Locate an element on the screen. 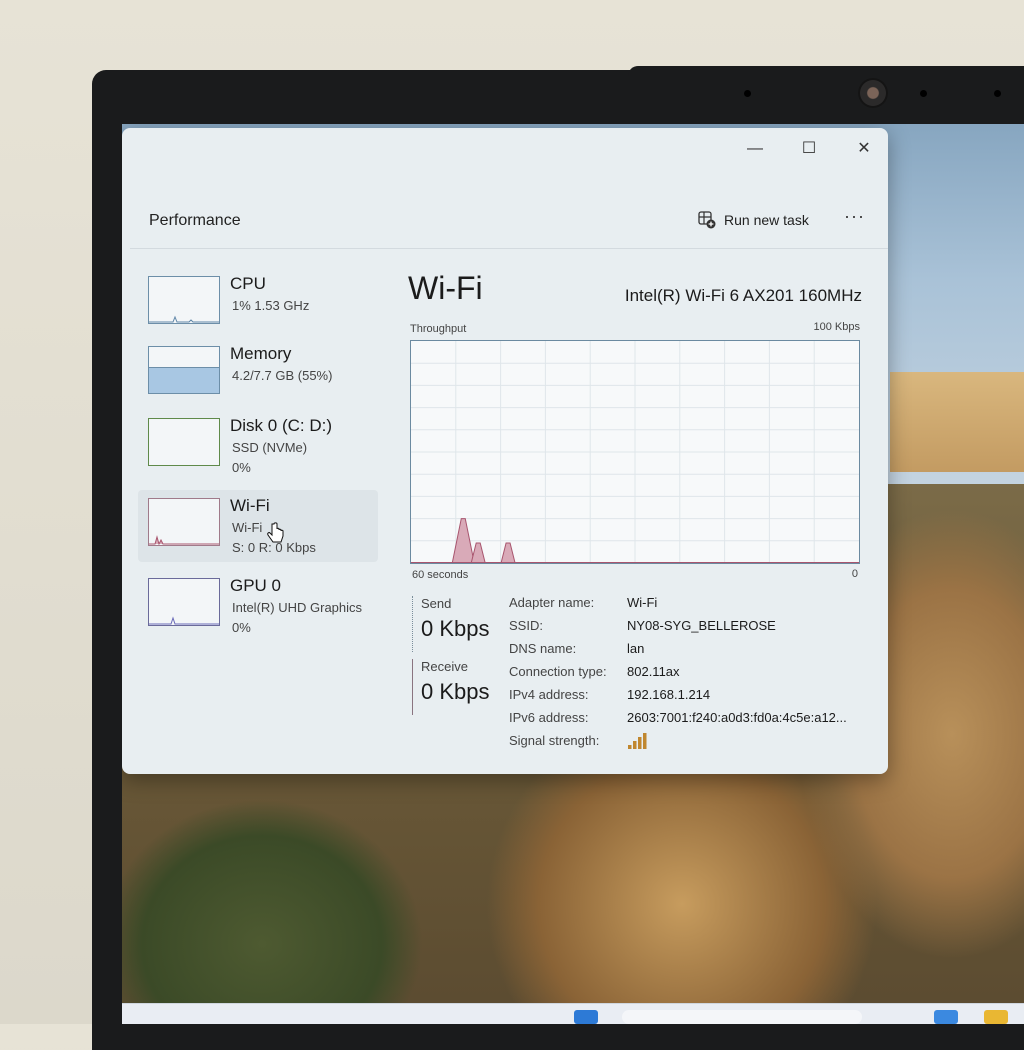 Image resolution: width=1024 pixels, height=1050 pixels. throughput-chart is located at coordinates (635, 452).